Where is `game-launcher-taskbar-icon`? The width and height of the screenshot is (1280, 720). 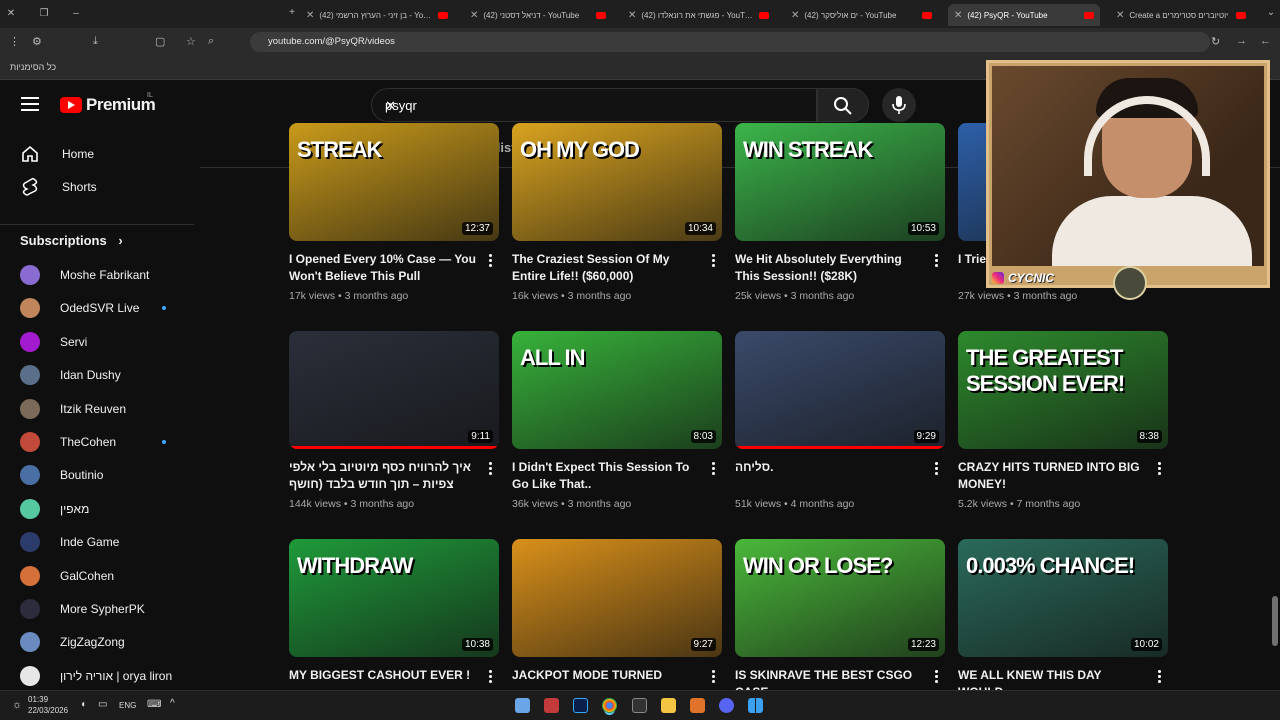
game-launcher-taskbar-icon is located at coordinates (551, 705).